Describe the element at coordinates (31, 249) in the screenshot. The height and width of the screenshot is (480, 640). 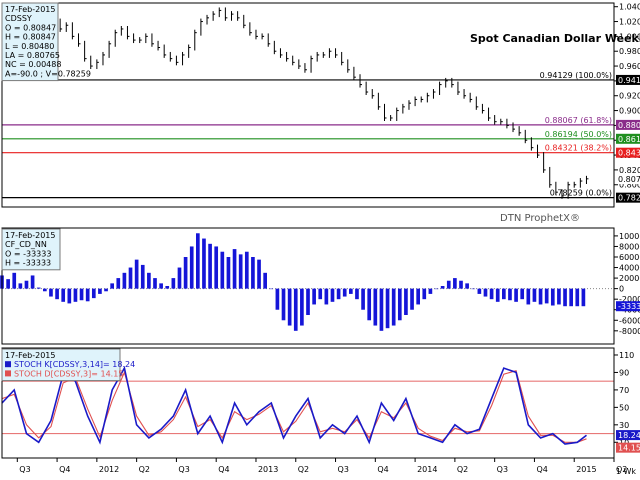
I see `net-position-info-box: 17-Feb-2015CF_CD_NNO = -33333H = -33333` at that location.